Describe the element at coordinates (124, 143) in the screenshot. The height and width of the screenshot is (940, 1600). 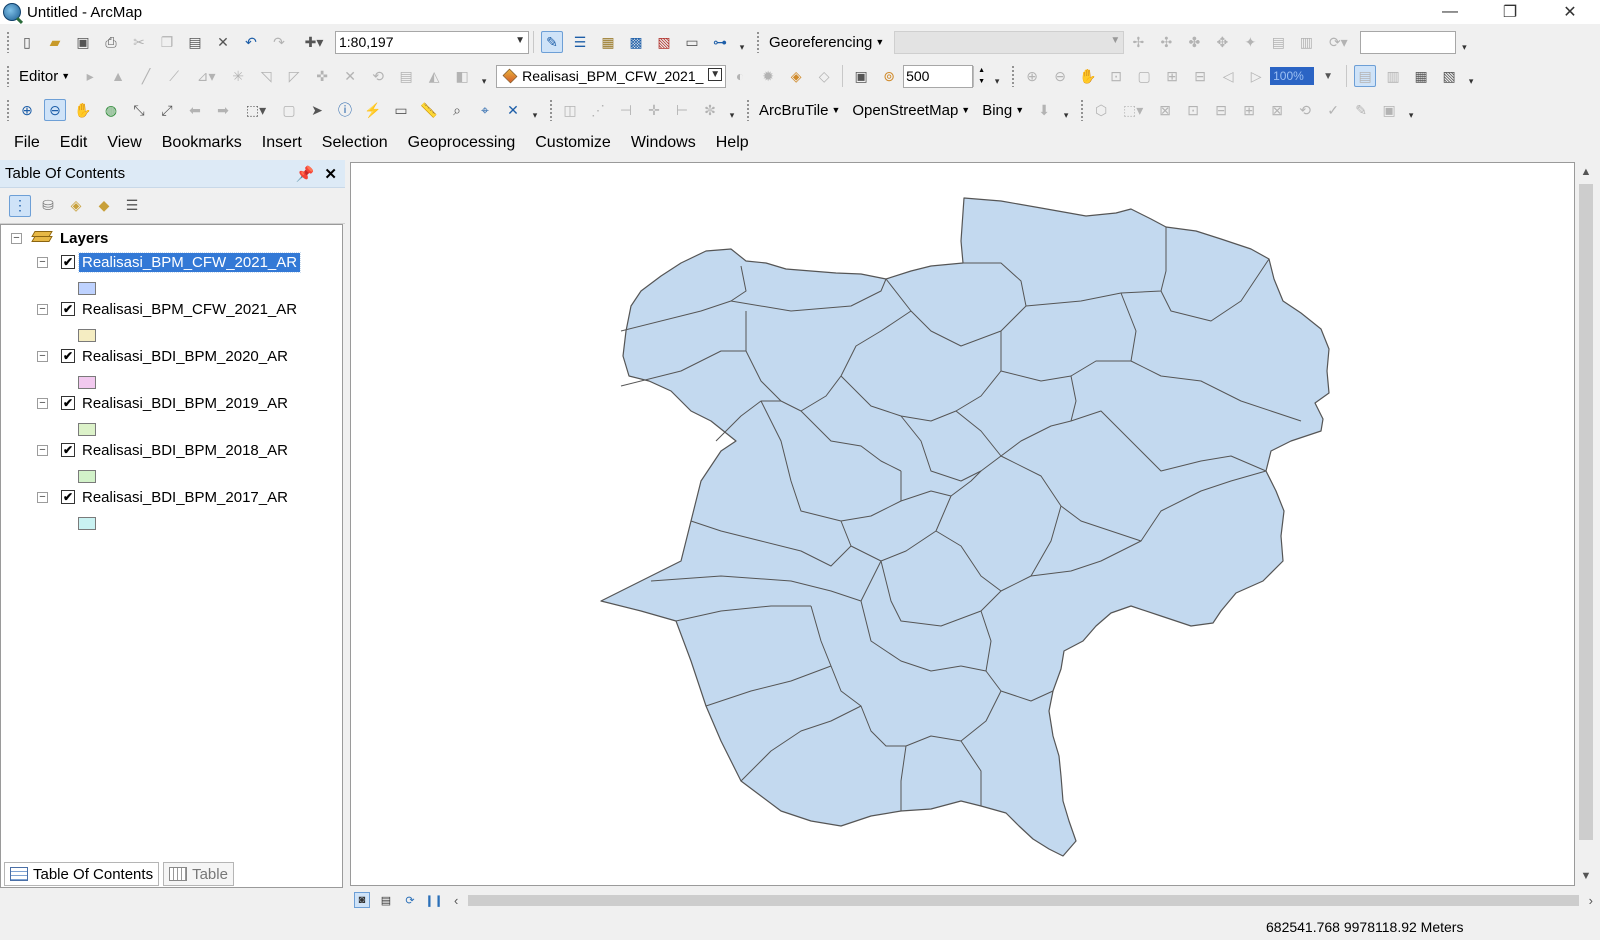
I see `menu-view: View` at that location.